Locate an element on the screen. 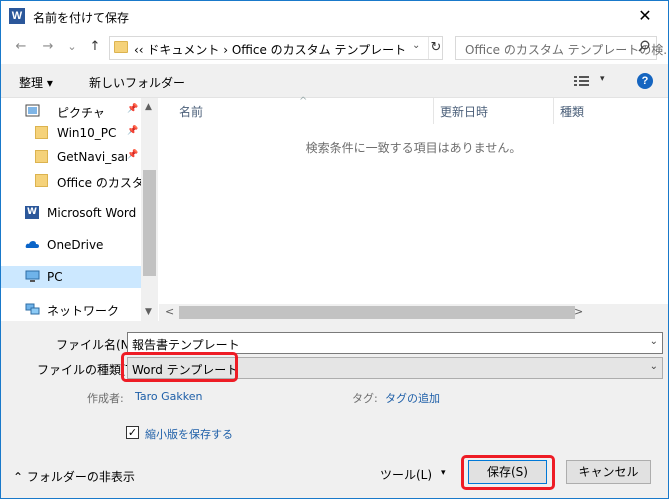  organize-button: 整理 ▾ is located at coordinates (36, 82).